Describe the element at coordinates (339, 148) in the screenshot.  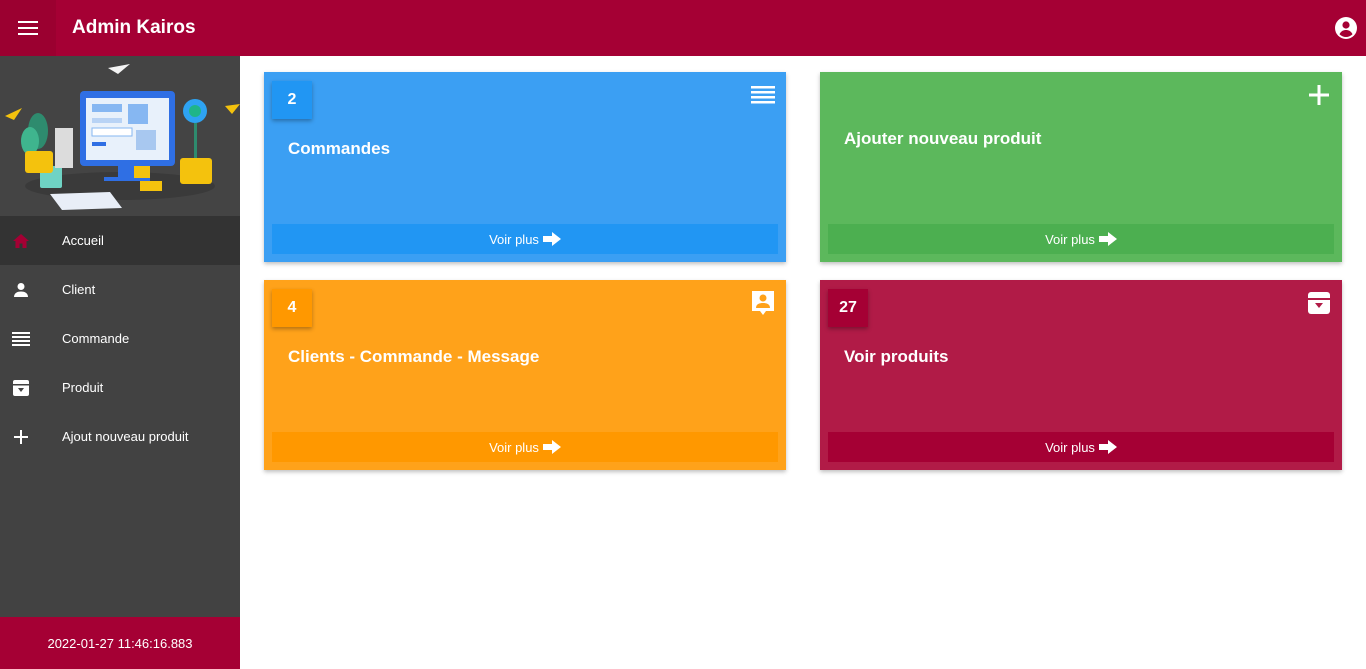
I see `card-title: Commandes` at that location.